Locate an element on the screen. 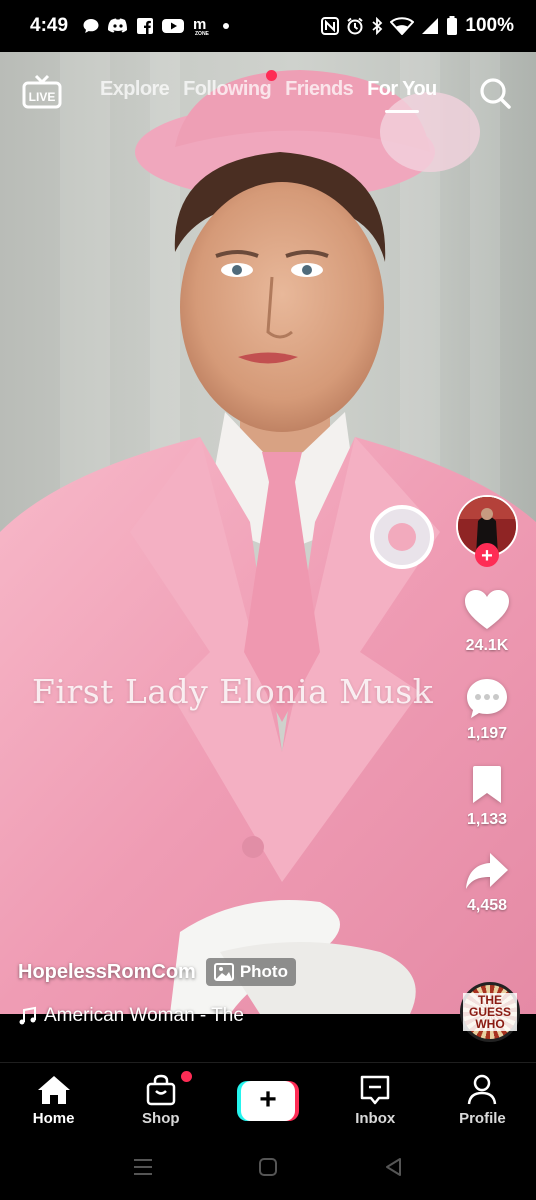  bluetooth-icon is located at coordinates (377, 26).